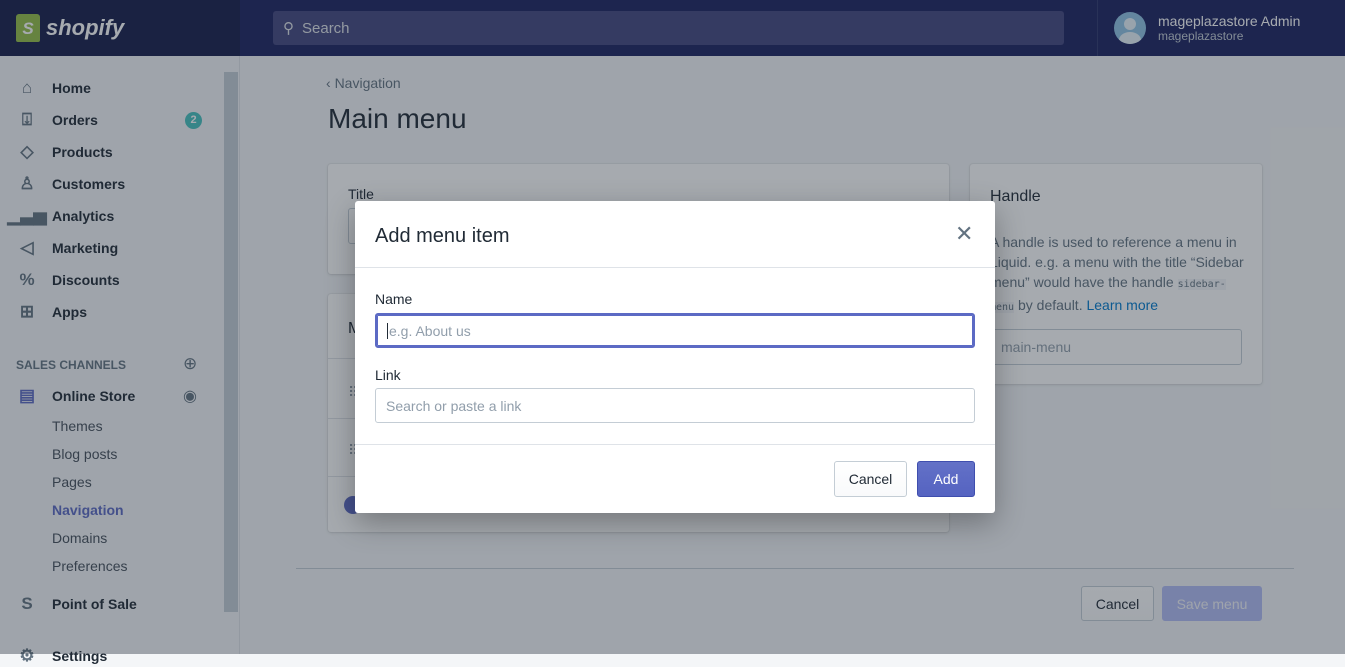 This screenshot has width=1345, height=667. Describe the element at coordinates (394, 299) in the screenshot. I see `name-label: Name` at that location.